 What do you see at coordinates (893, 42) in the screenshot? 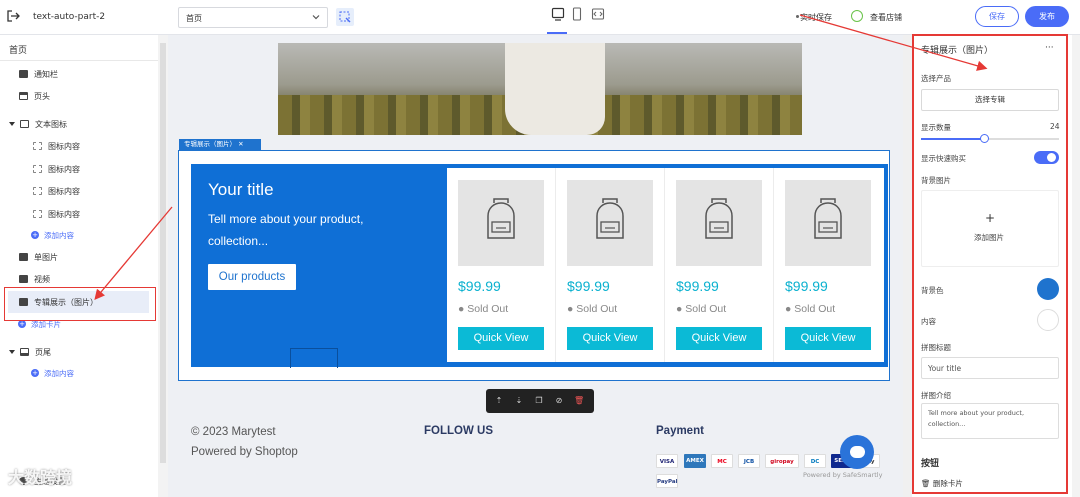
I see `arrow-to-panel` at bounding box center [893, 42].